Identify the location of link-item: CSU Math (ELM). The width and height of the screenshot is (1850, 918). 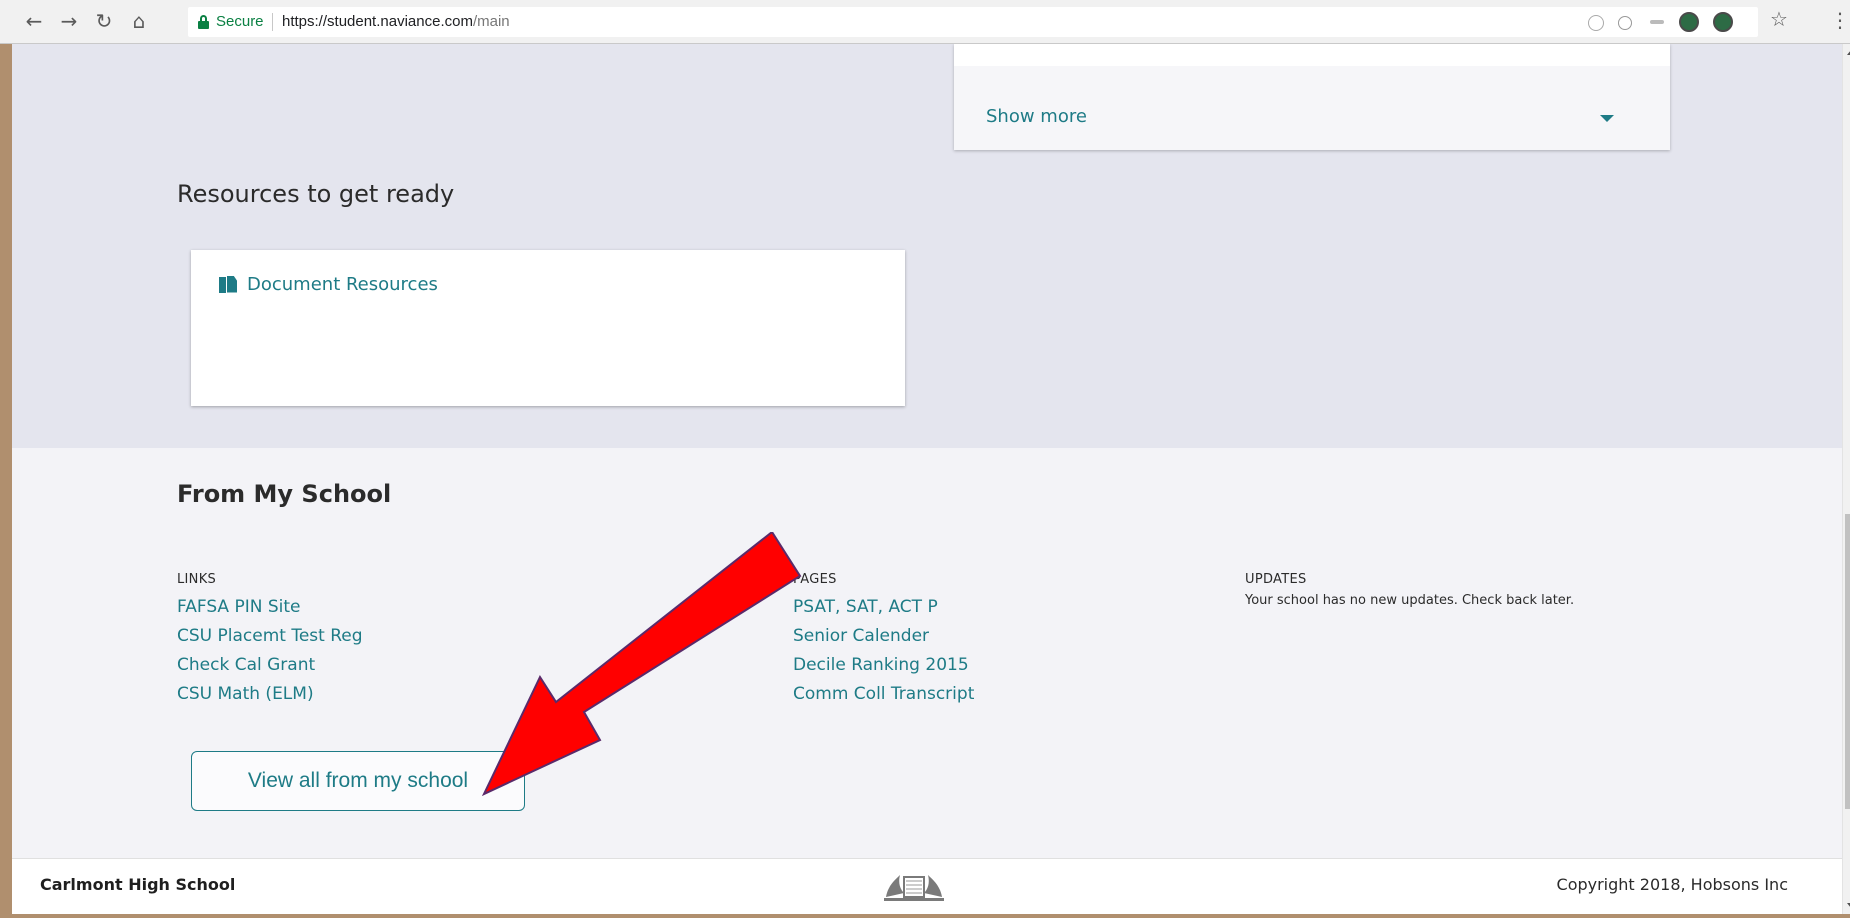
(270, 694).